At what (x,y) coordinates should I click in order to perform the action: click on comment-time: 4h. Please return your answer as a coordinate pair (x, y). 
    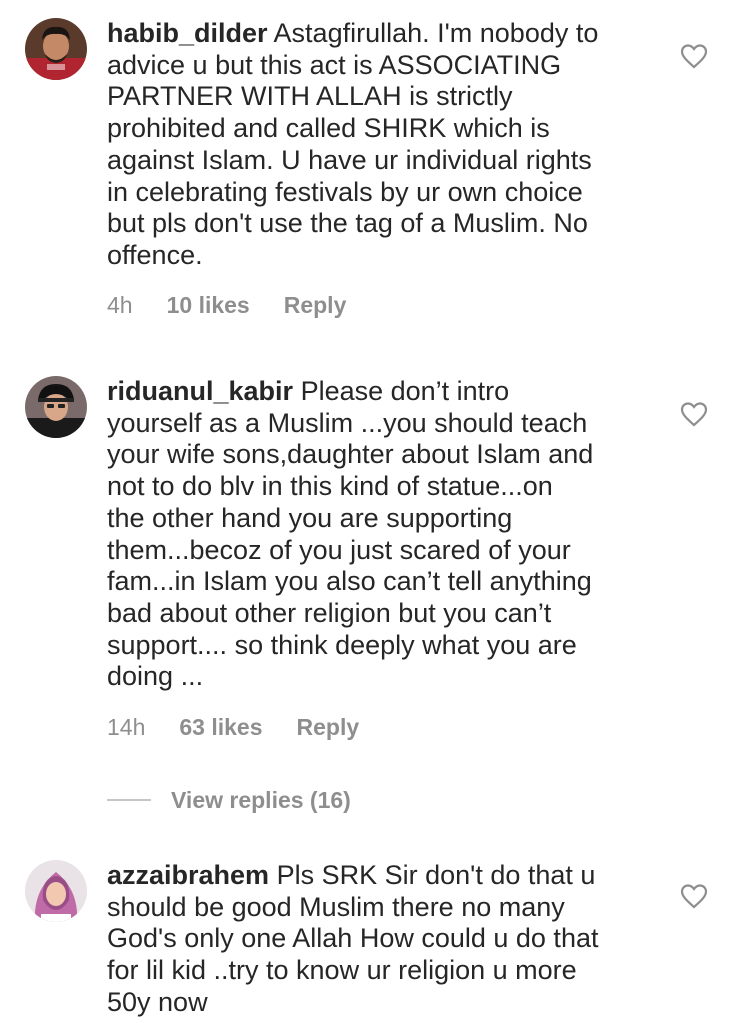
    Looking at the image, I should click on (120, 305).